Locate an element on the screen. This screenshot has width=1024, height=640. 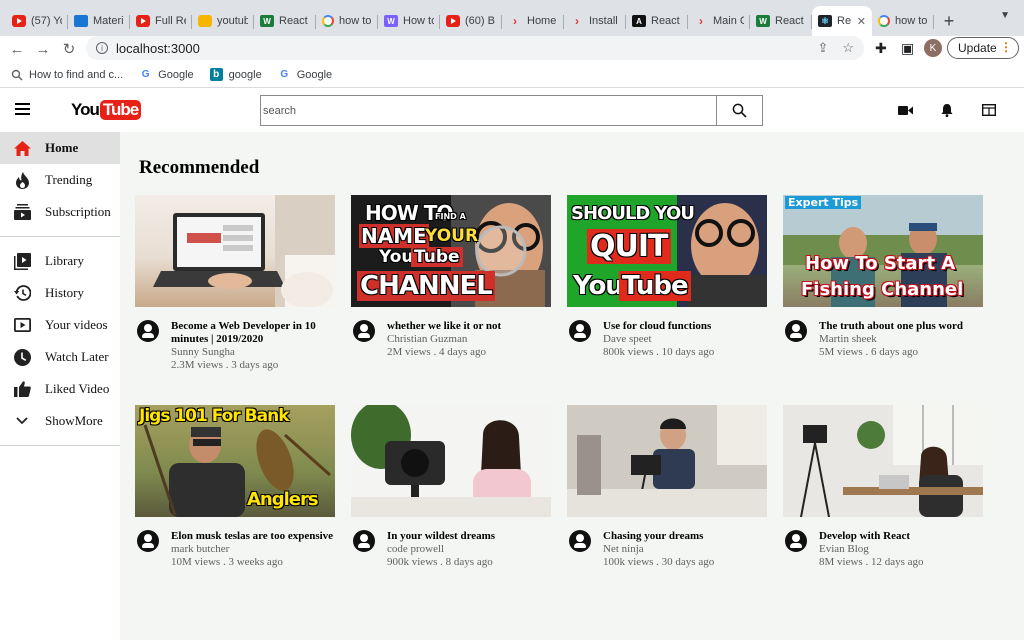
browser-tab: Full Re is located at coordinates (161, 21).